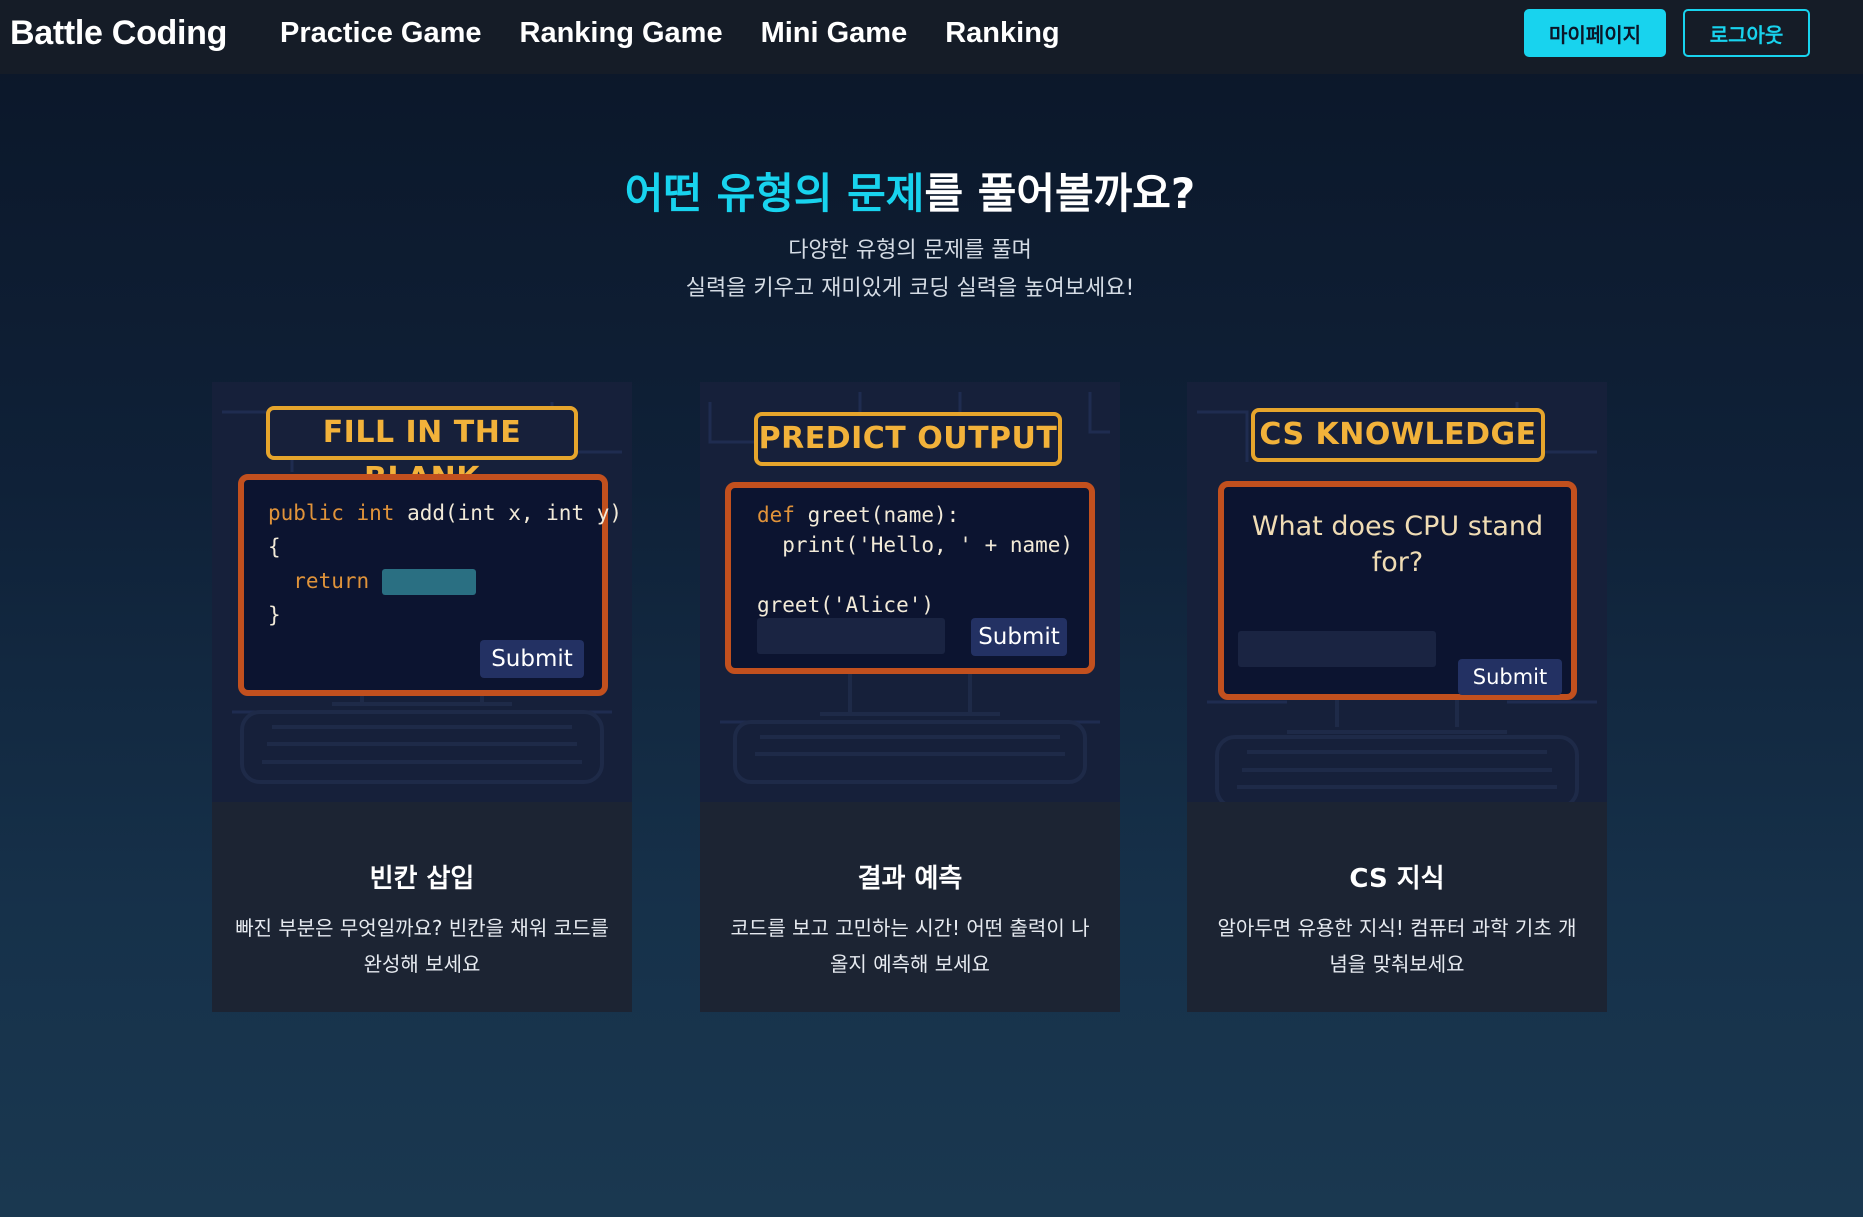 The width and height of the screenshot is (1863, 1217). Describe the element at coordinates (445, 564) in the screenshot. I see `code-snippet: public int add(int x, int y) { return }` at that location.